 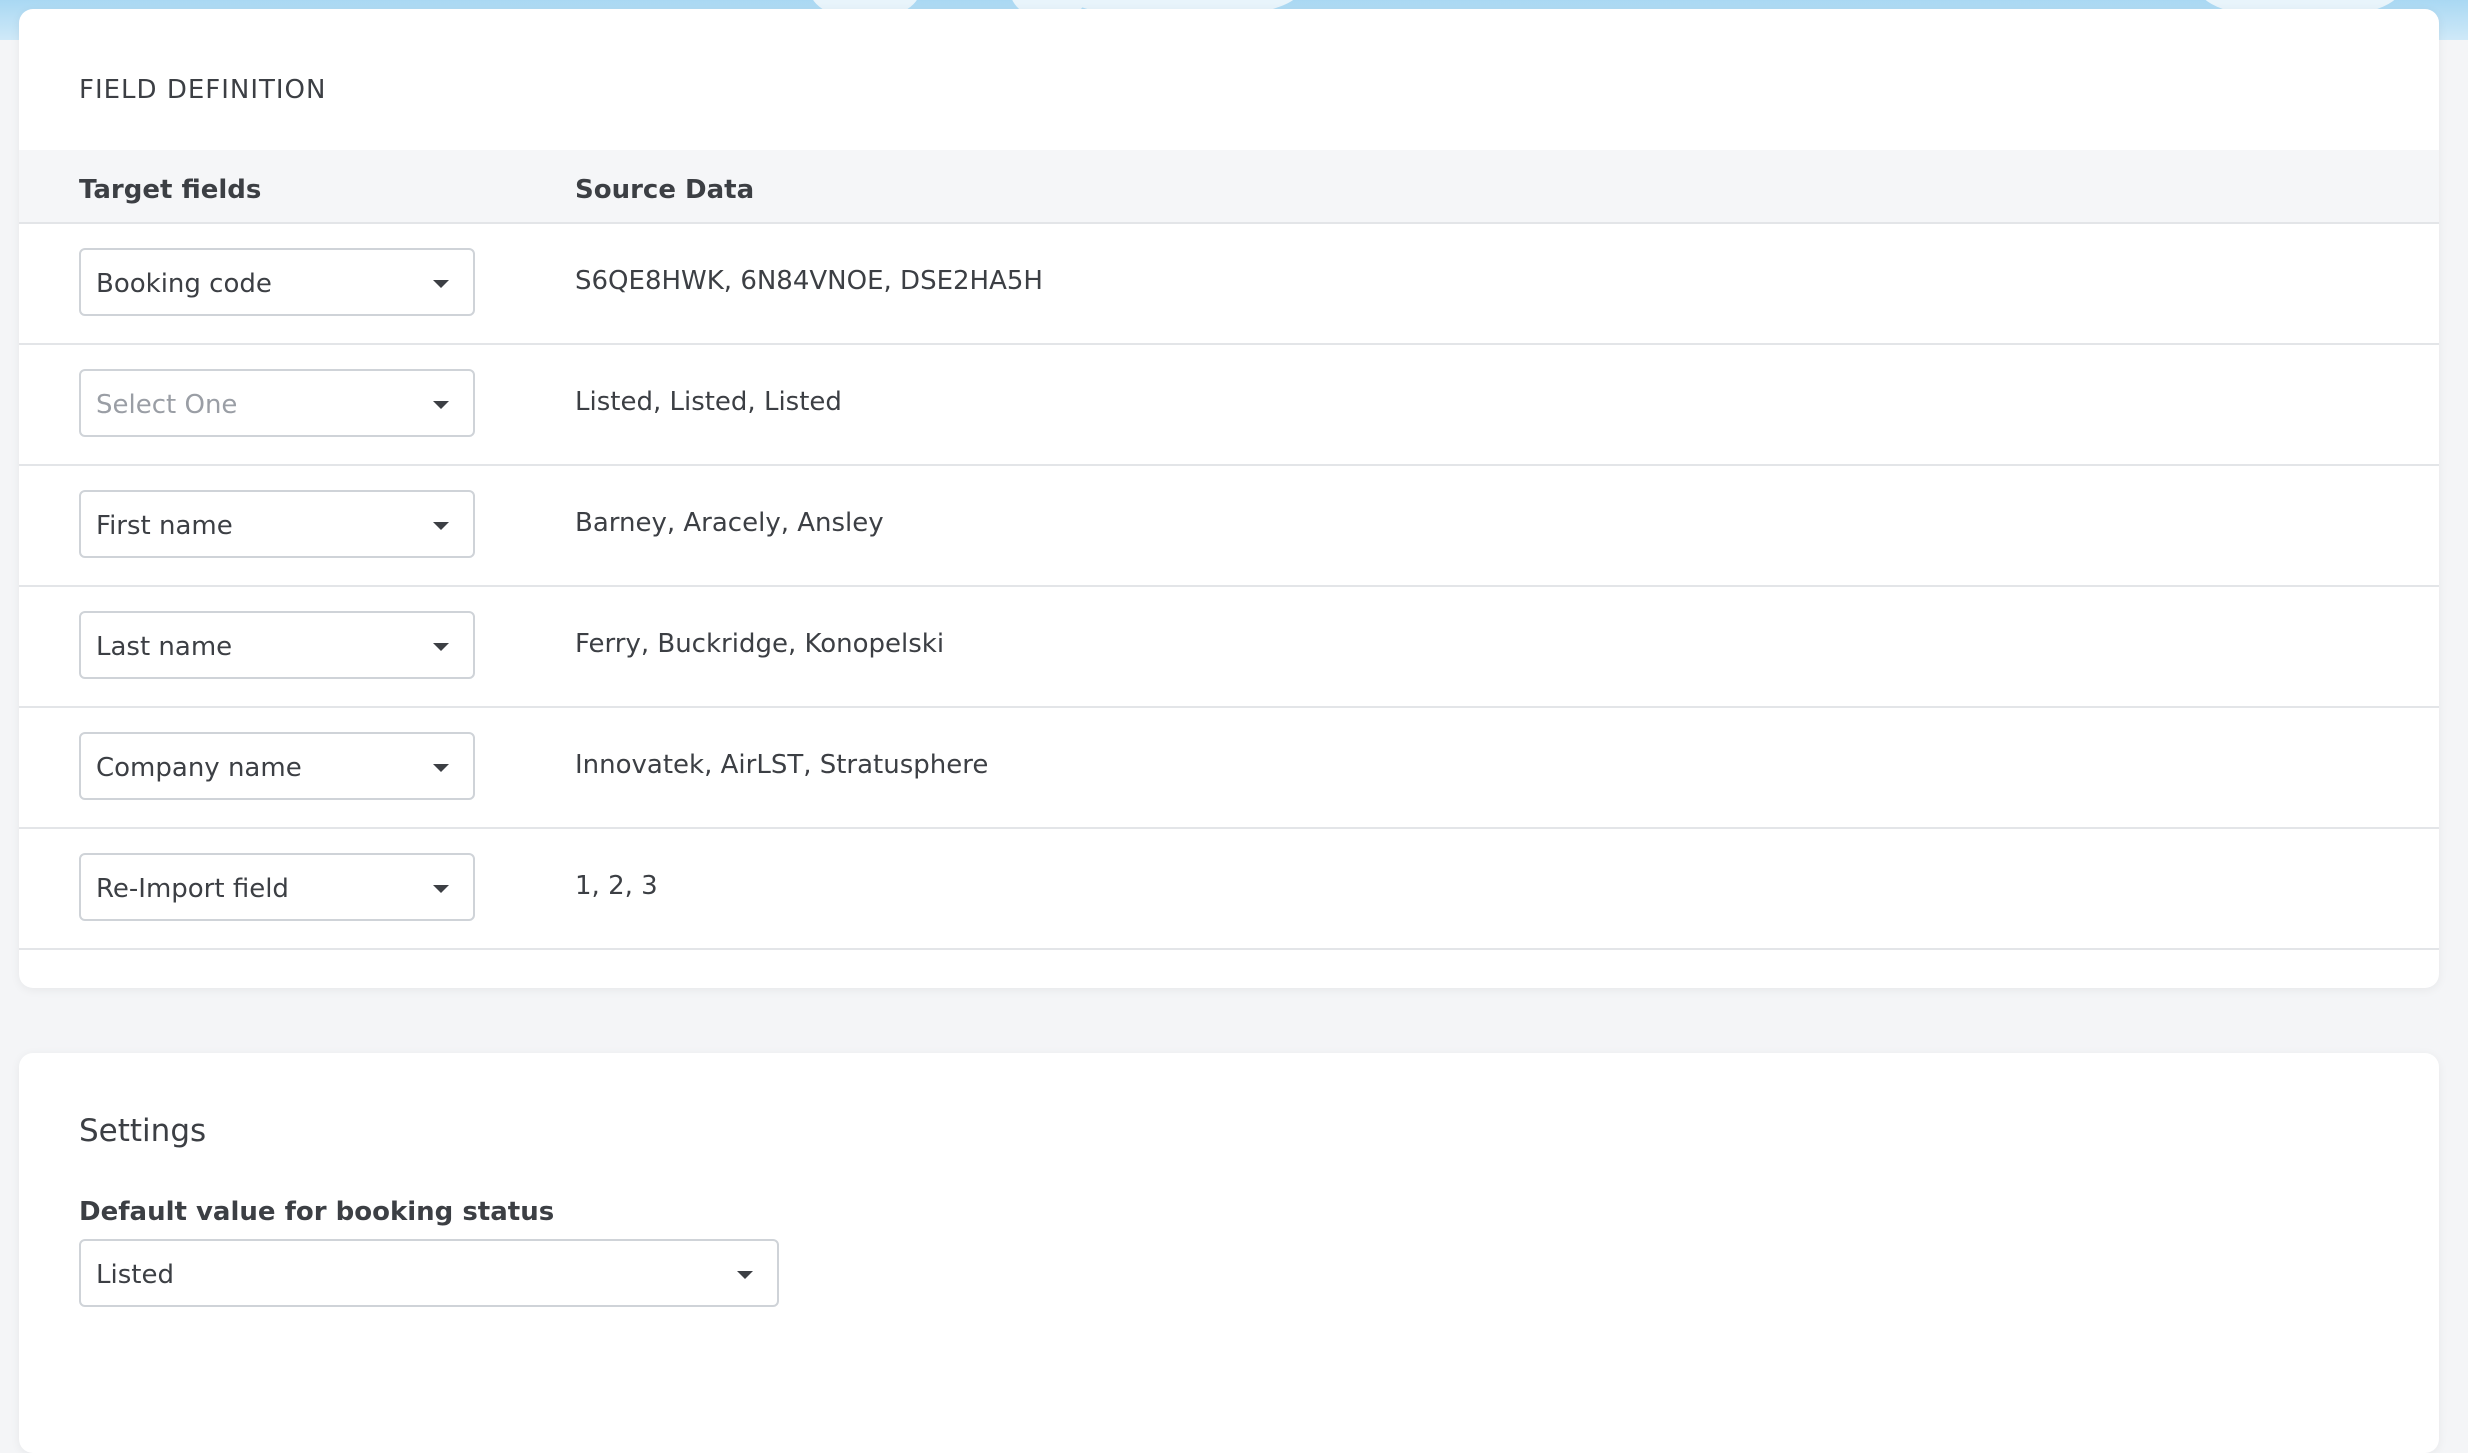 I want to click on table-row: Select One Listed, Listed, Listed, so click(x=1229, y=405).